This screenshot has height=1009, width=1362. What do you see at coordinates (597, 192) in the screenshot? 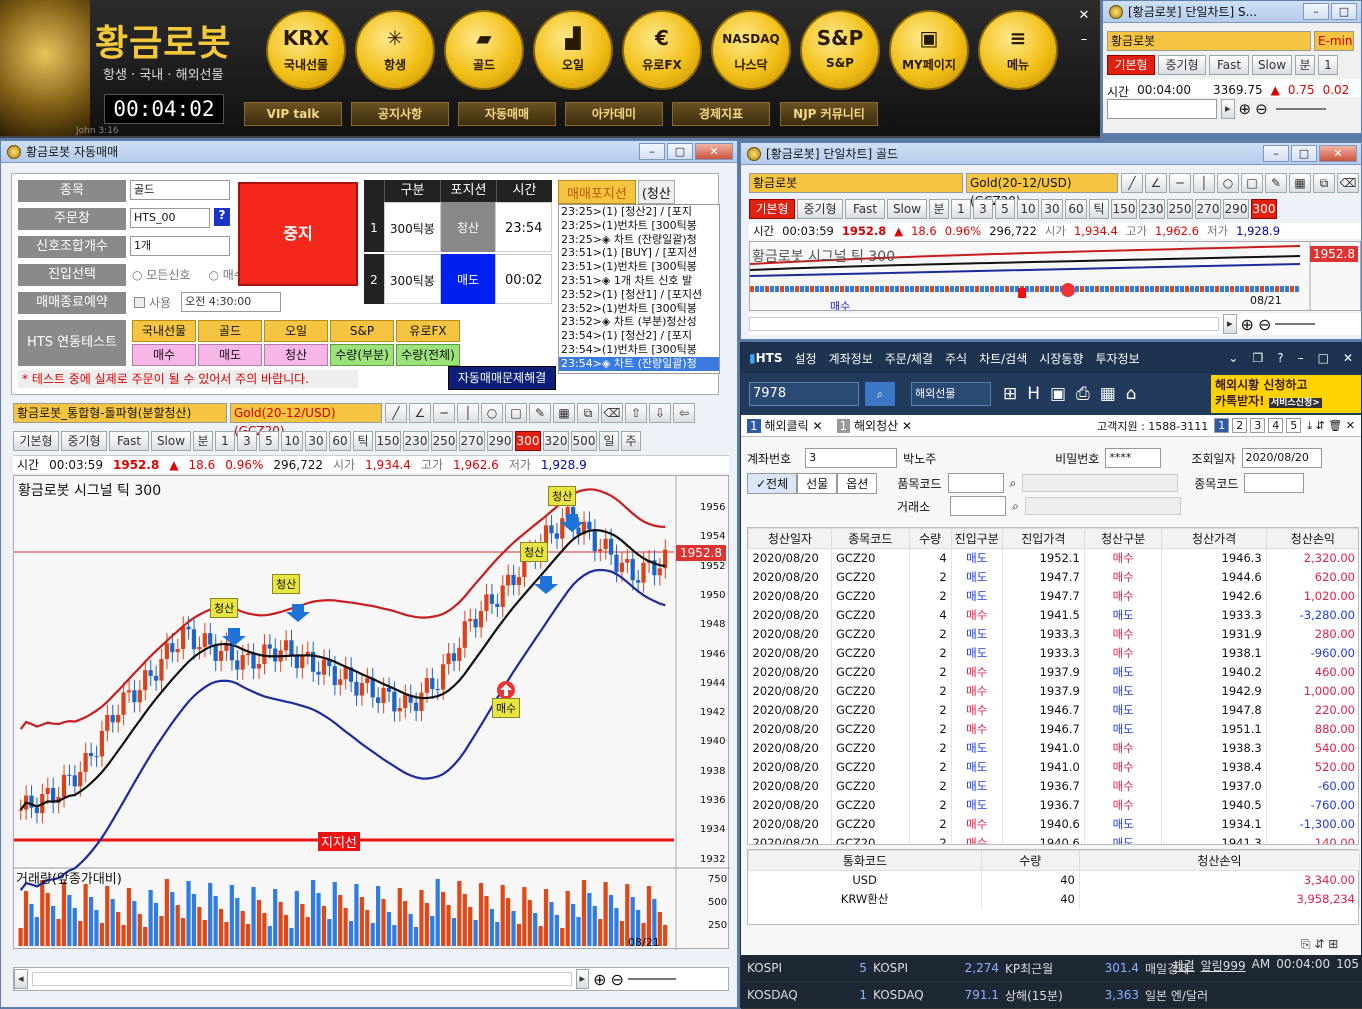
I see `log-tab-position: 매매포지션` at bounding box center [597, 192].